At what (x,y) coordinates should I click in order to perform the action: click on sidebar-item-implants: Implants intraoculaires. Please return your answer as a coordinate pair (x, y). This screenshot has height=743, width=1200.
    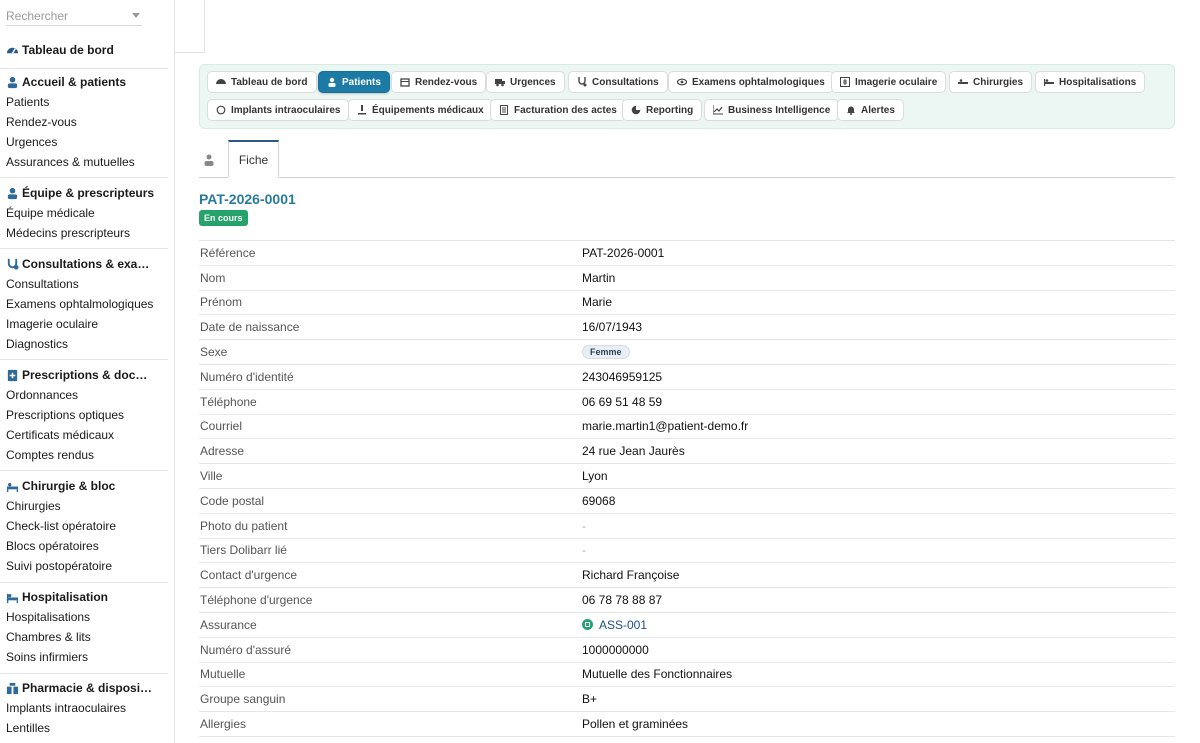
    Looking at the image, I should click on (87, 708).